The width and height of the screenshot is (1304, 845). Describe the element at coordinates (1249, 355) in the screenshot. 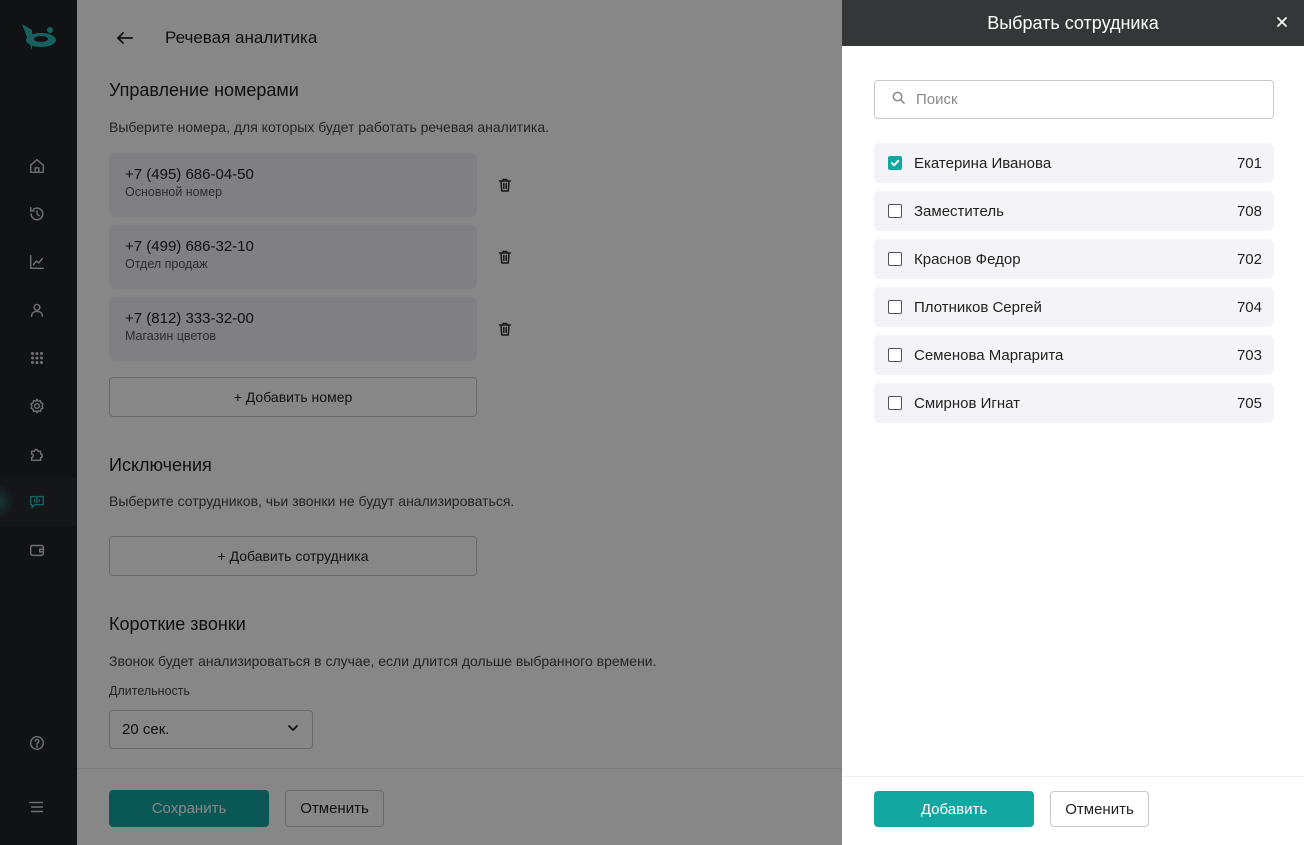

I see `employee-extension: 703` at that location.